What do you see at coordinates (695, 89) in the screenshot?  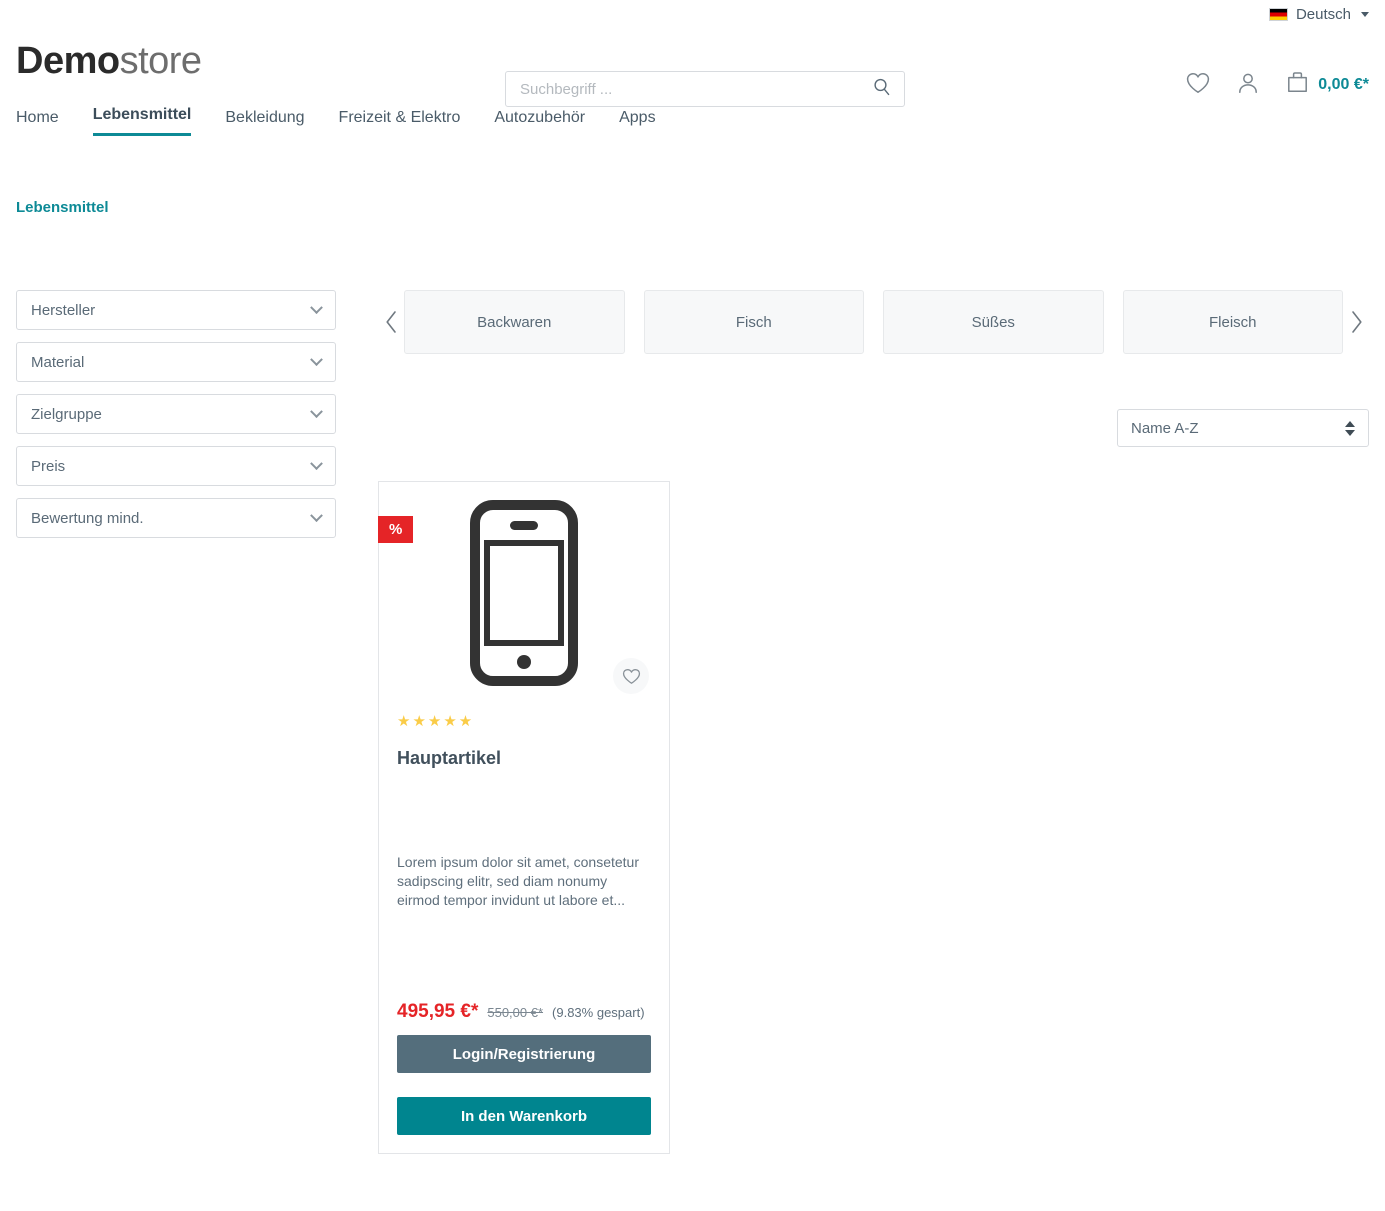 I see `search-input` at bounding box center [695, 89].